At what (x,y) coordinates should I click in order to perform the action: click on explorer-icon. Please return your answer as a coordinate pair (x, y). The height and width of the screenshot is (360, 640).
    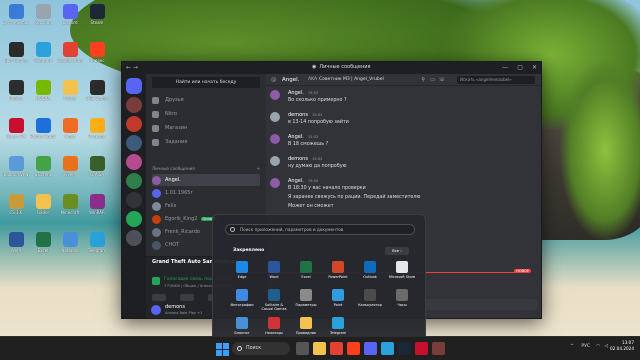
    Looking at the image, I should click on (319, 348).